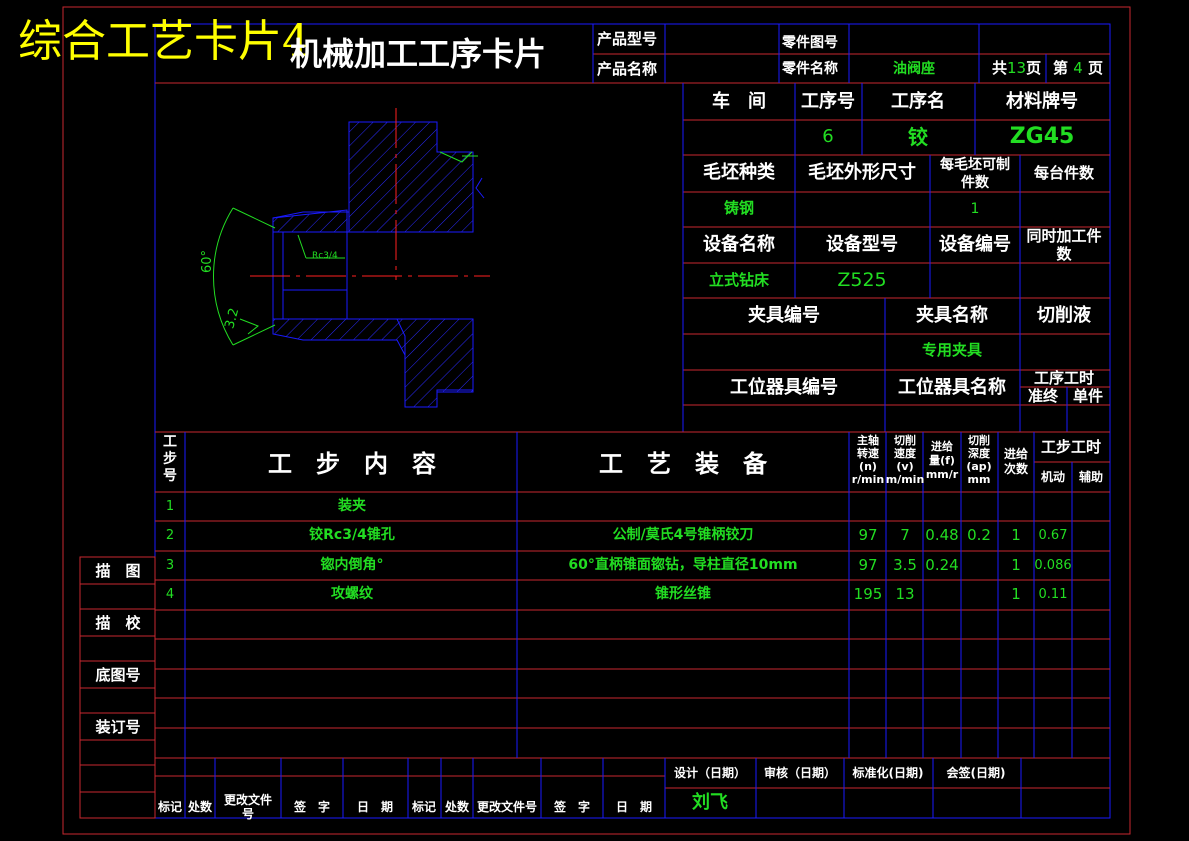 The width and height of the screenshot is (1189, 841). I want to click on part-name-value: 油阀座, so click(914, 69).